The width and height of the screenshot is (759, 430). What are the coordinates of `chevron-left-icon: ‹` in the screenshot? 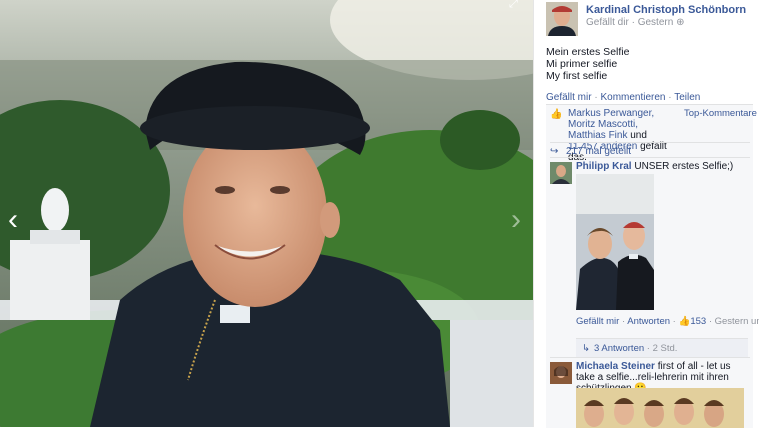 It's located at (13, 219).